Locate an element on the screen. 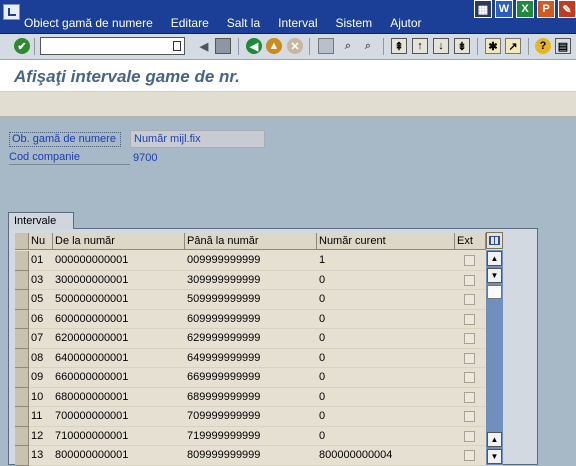 The height and width of the screenshot is (466, 576). number-range-object-value: Număr mijl.fix is located at coordinates (197, 139).